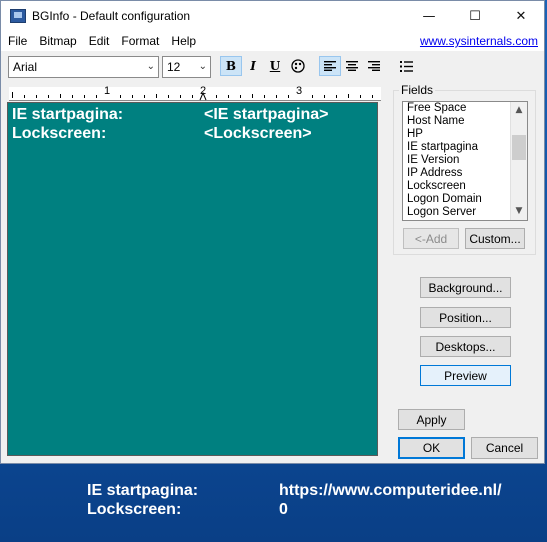  What do you see at coordinates (140, 41) in the screenshot?
I see `menu-format: Format` at bounding box center [140, 41].